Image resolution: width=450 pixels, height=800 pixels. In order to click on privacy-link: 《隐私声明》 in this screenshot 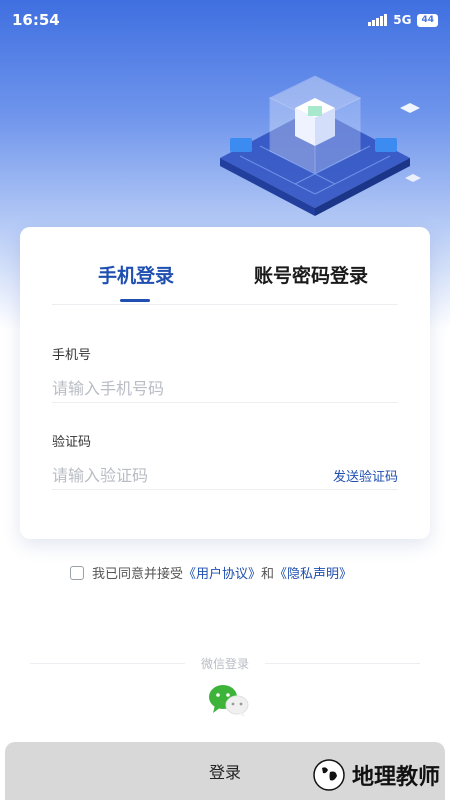, I will do `click(313, 572)`.